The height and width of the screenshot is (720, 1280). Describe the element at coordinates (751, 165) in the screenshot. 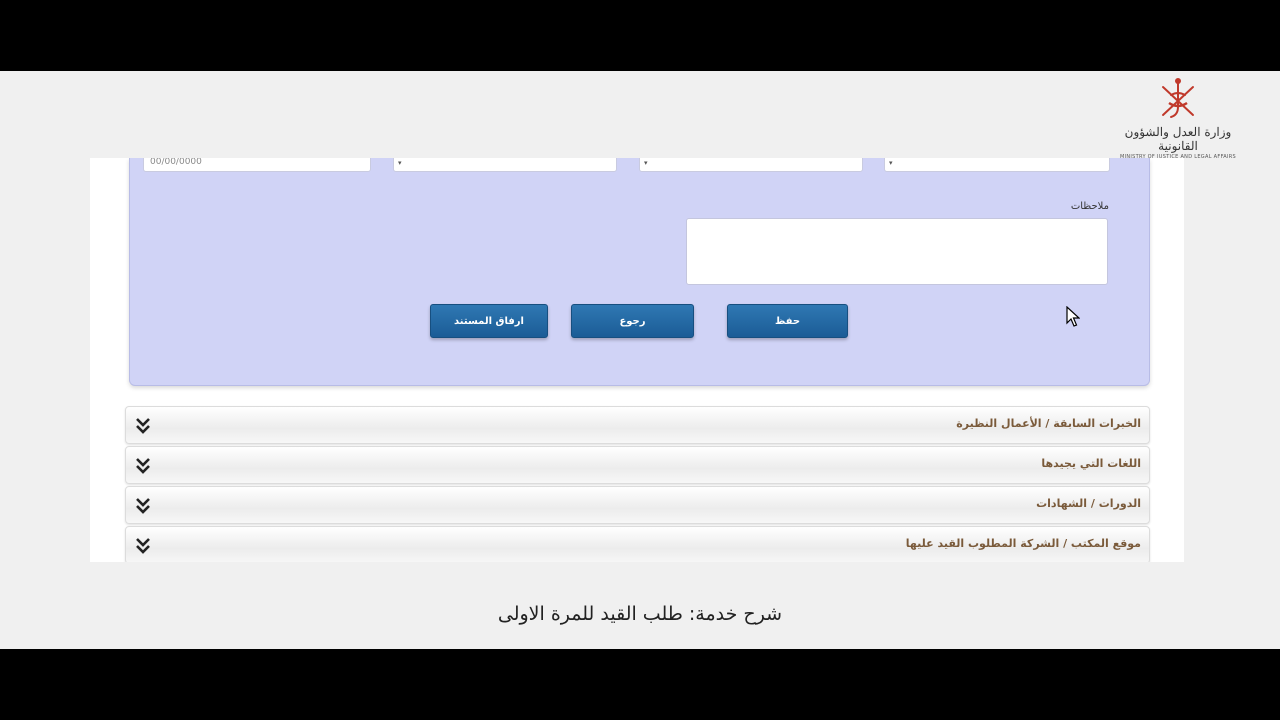

I see `select-field-2: ▾` at that location.